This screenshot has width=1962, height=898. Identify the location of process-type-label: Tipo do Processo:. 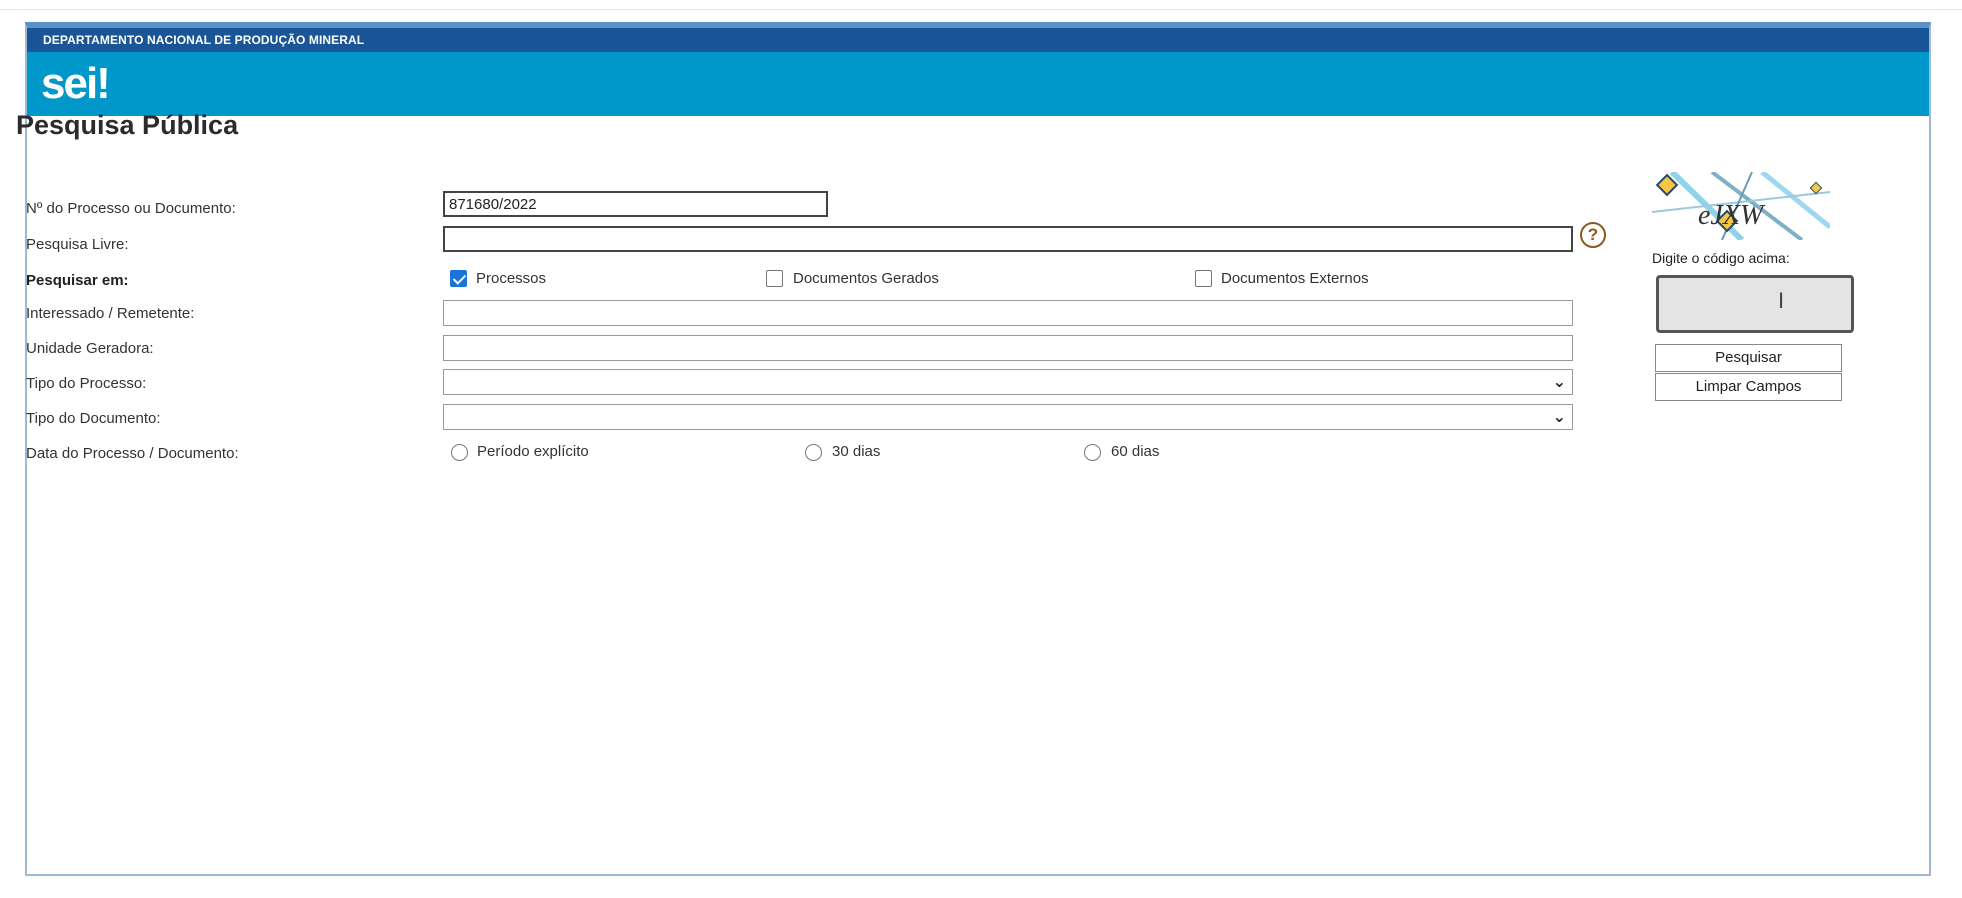
(86, 383).